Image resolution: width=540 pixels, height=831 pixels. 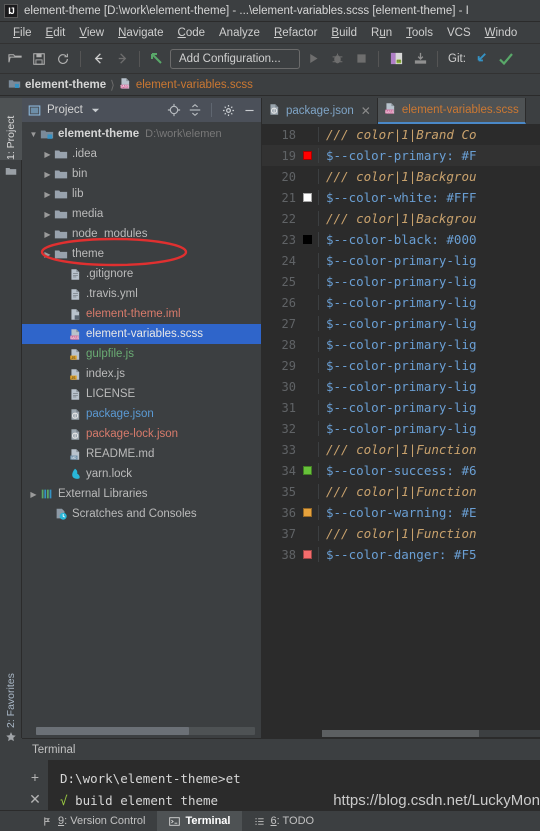 What do you see at coordinates (290, 282) in the screenshot?
I see `line-gutter: 25` at bounding box center [290, 282].